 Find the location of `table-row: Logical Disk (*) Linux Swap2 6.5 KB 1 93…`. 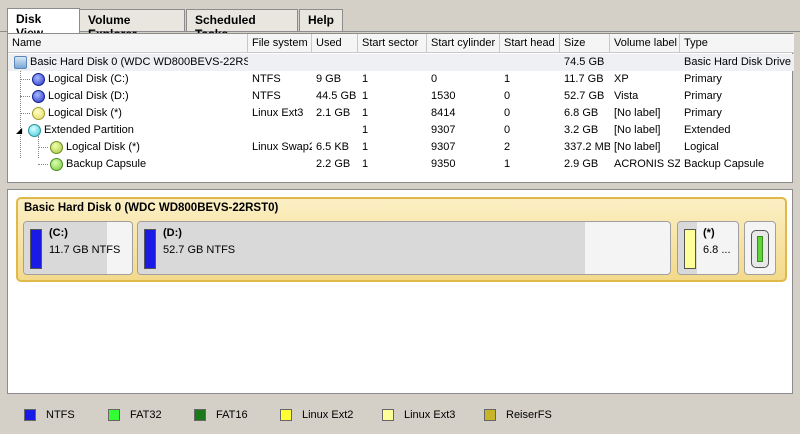

table-row: Logical Disk (*) Linux Swap2 6.5 KB 1 93… is located at coordinates (401, 147).